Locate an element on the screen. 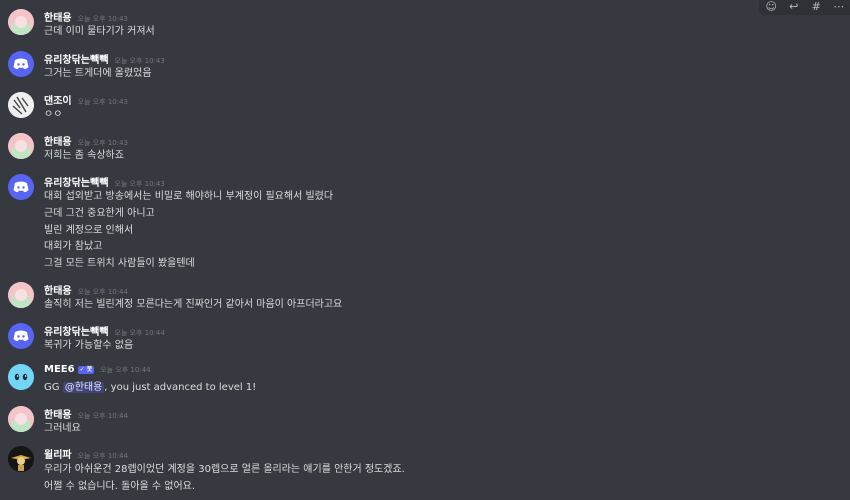 This screenshot has height=500, width=850. add-reaction-icon: ☺ is located at coordinates (771, 7).